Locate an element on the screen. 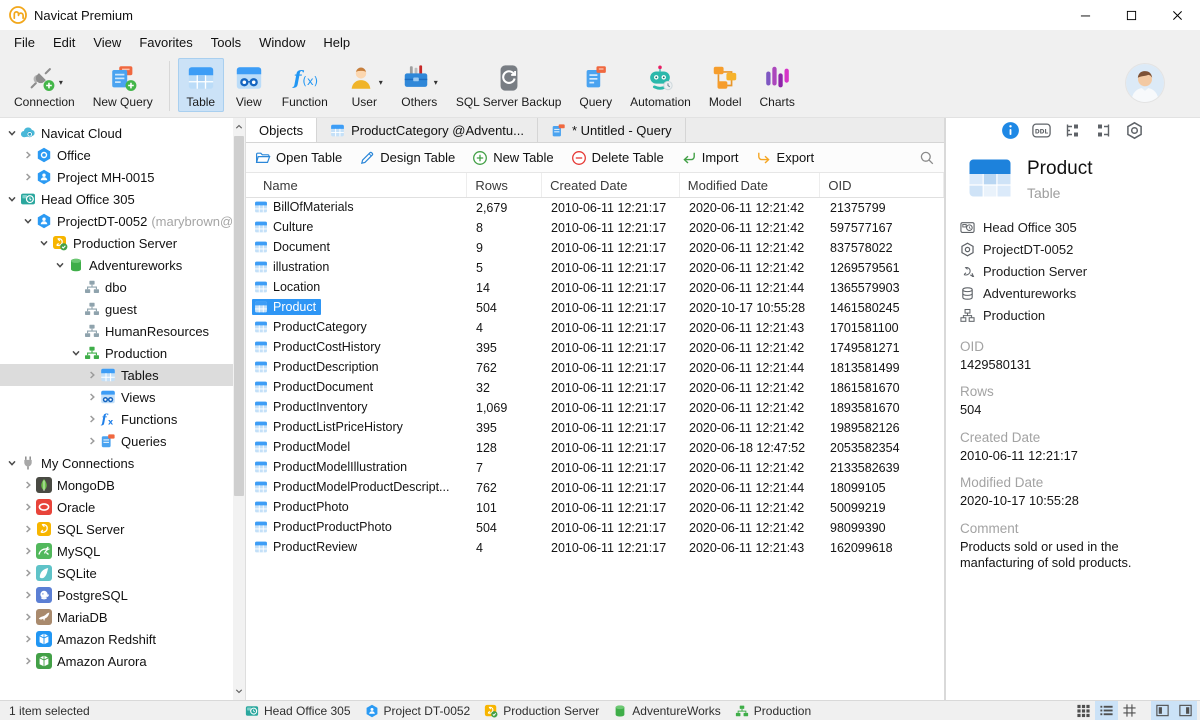  toolbar-charts-button: Charts is located at coordinates (777, 85).